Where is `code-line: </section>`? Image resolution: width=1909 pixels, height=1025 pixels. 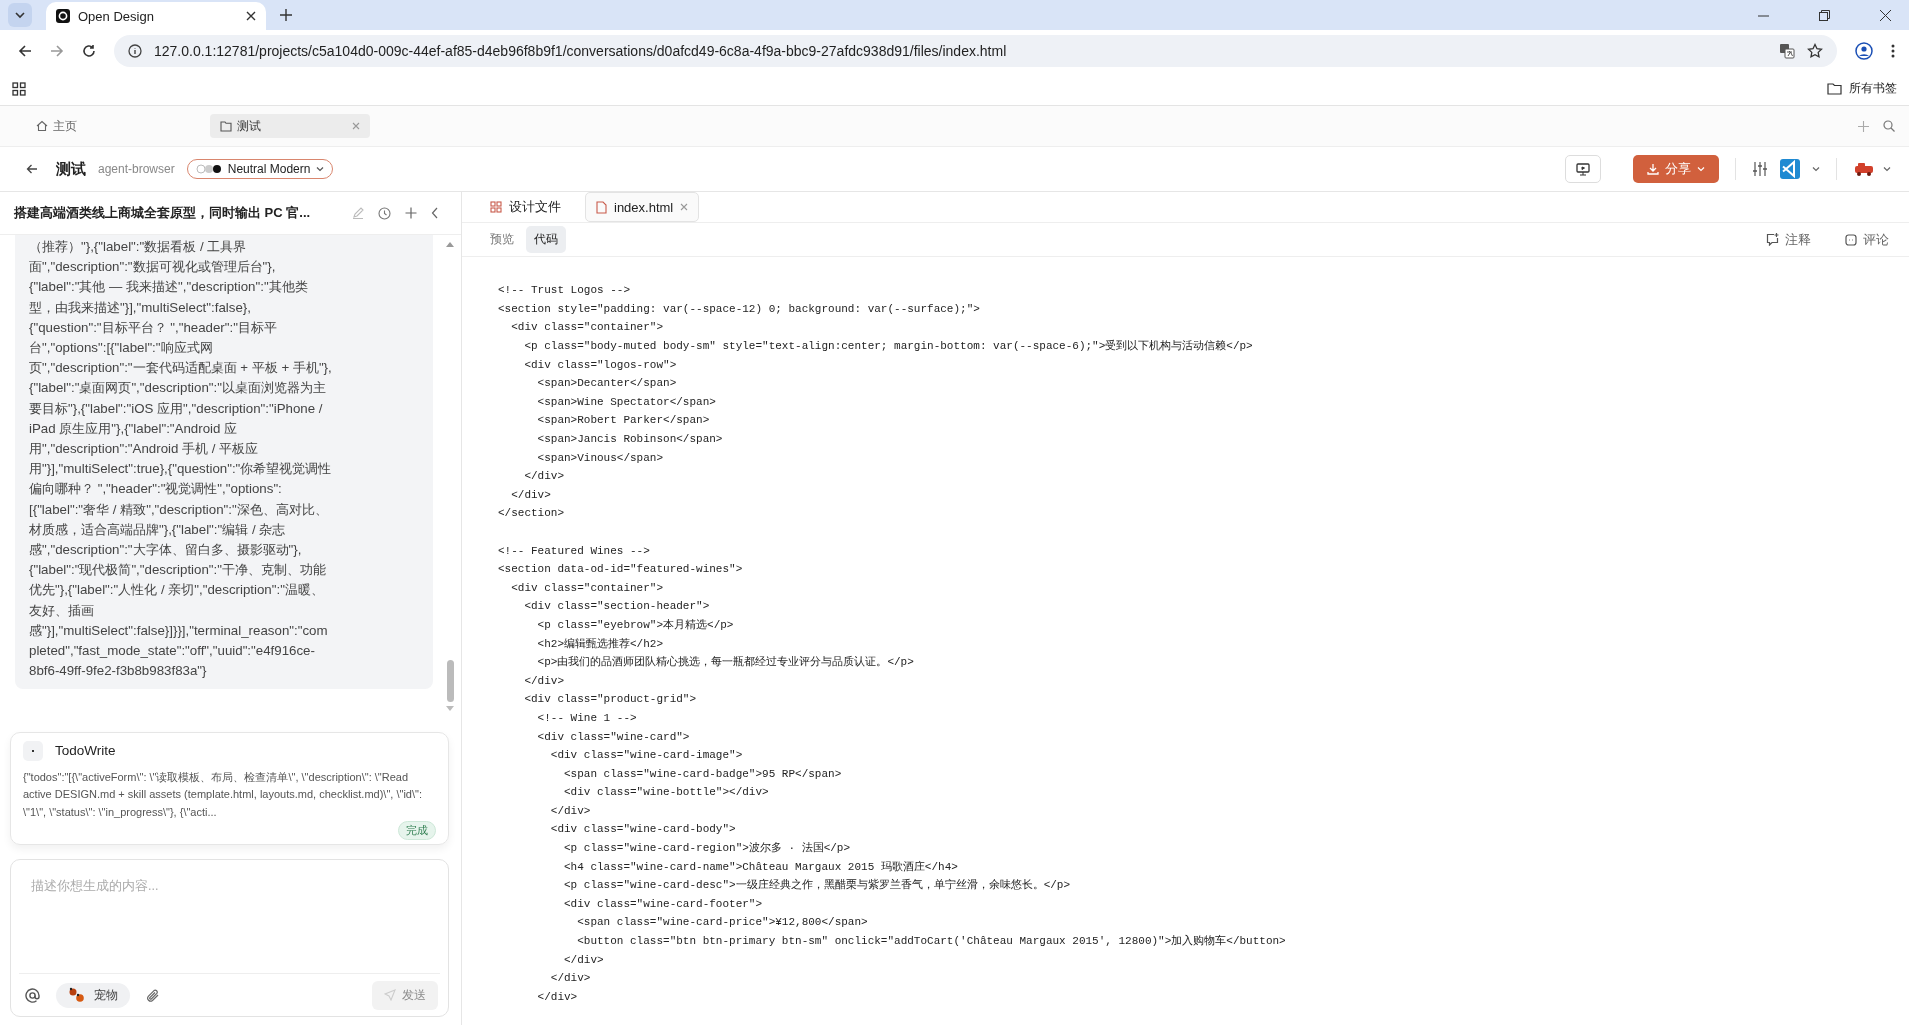 code-line: </section> is located at coordinates (531, 514).